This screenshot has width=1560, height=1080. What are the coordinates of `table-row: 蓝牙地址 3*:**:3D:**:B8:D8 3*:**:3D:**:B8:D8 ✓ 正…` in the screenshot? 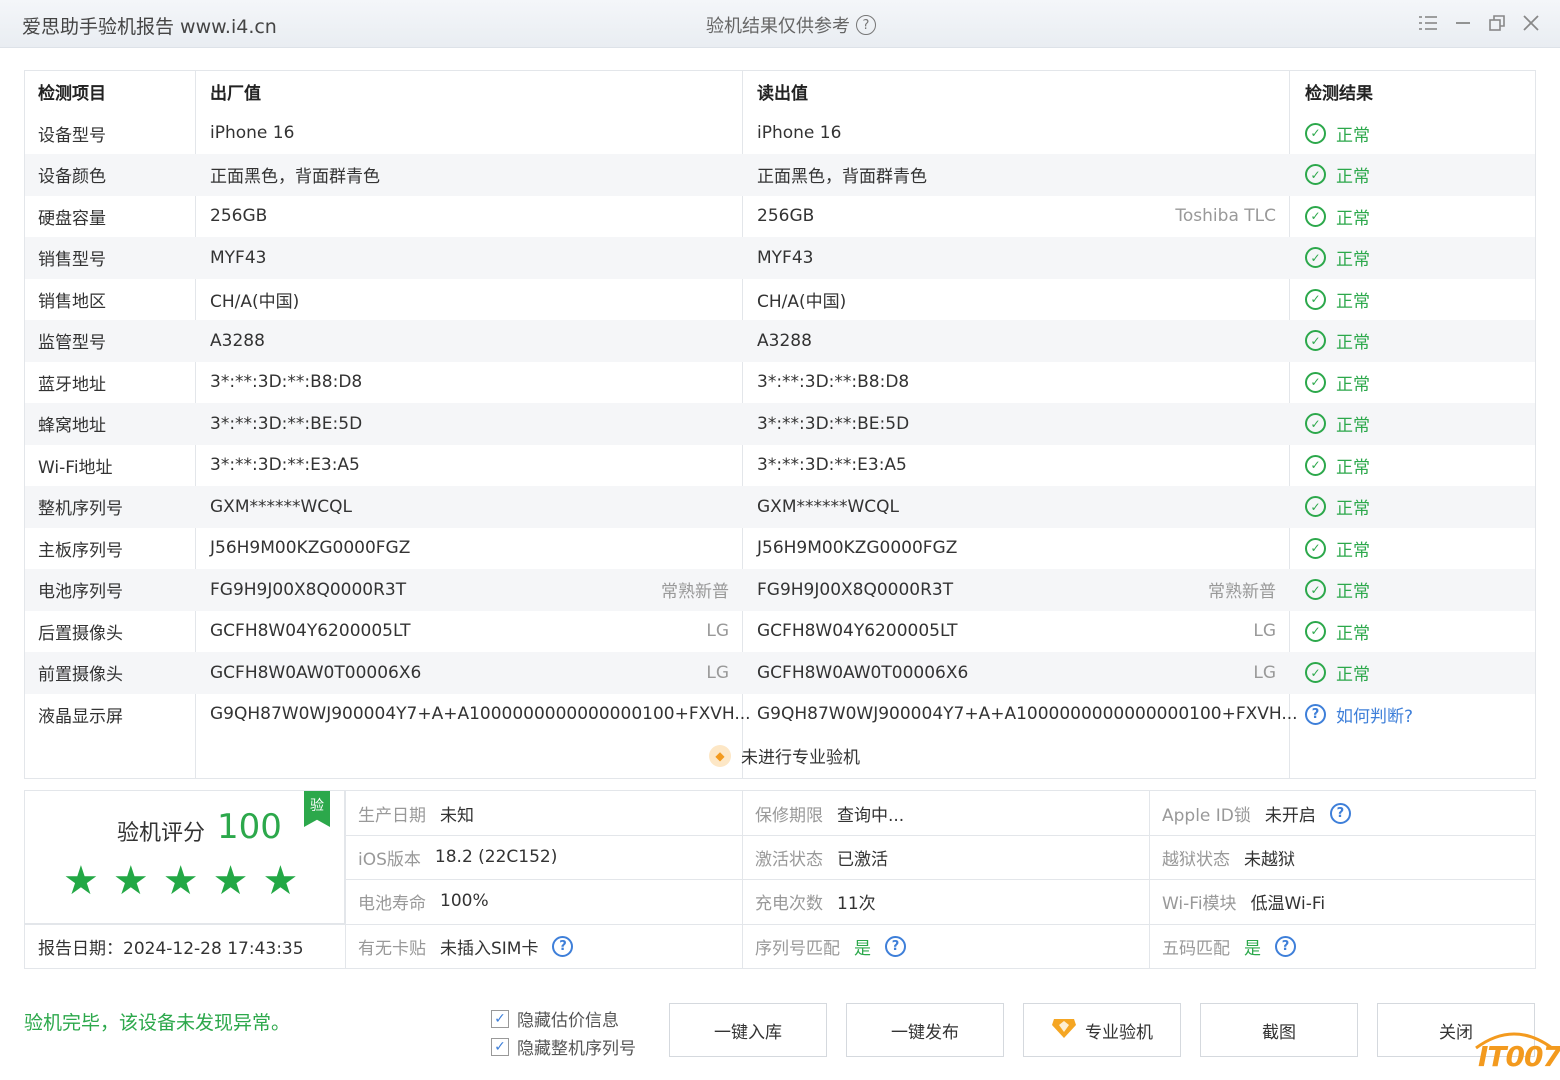 It's located at (780, 383).